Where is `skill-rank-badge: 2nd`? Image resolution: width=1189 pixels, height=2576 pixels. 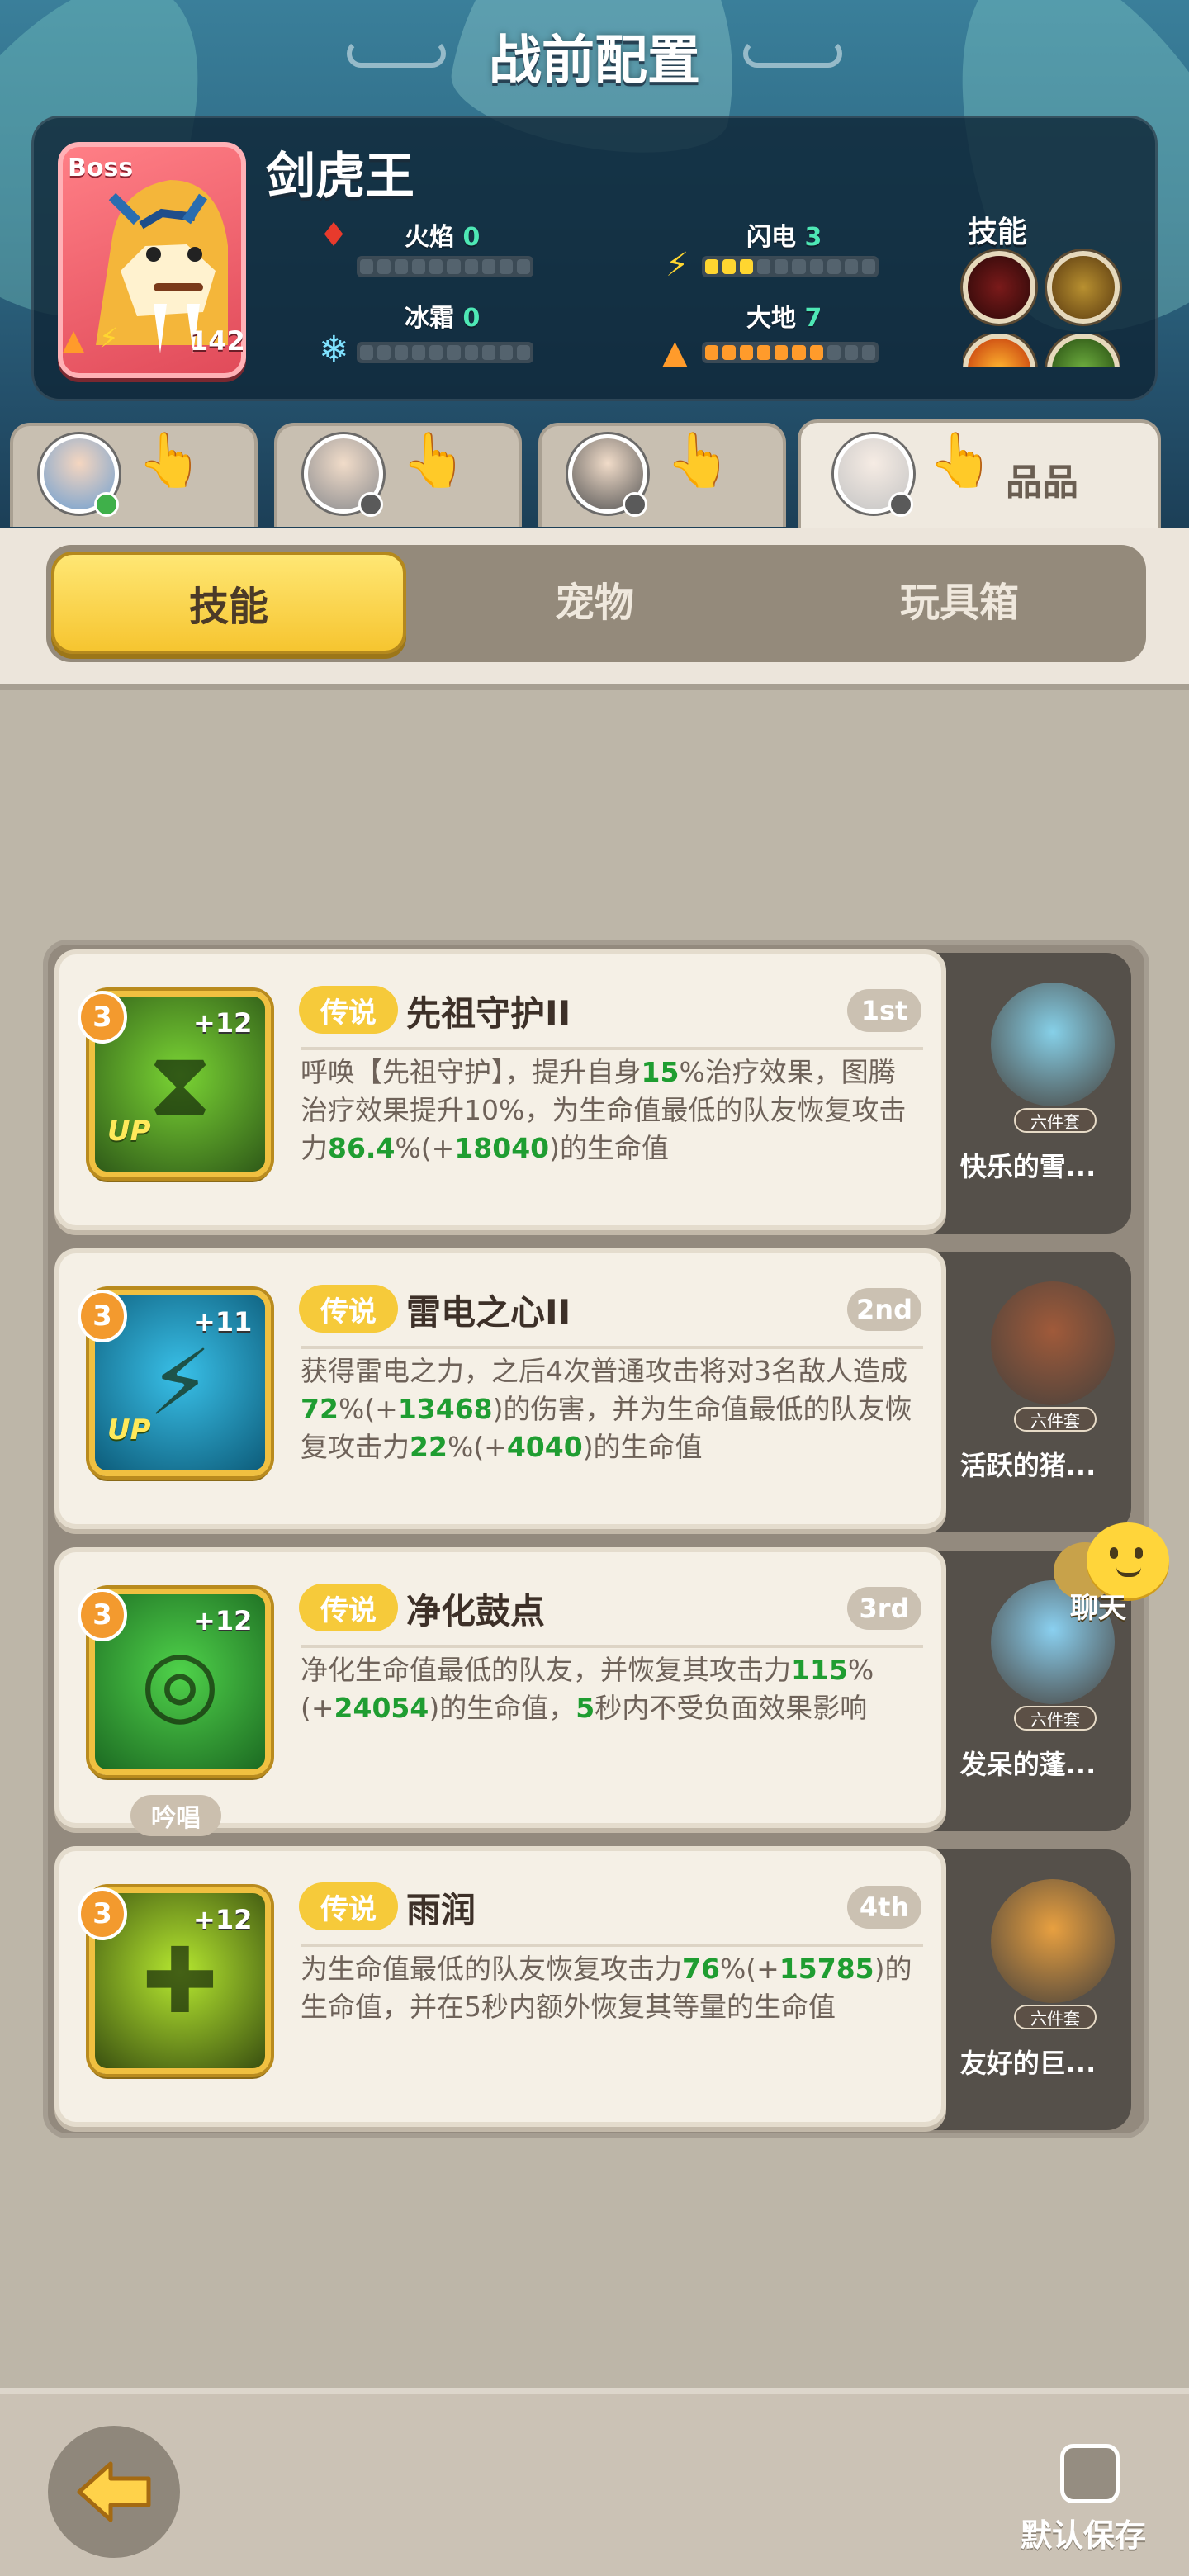 skill-rank-badge: 2nd is located at coordinates (884, 1309).